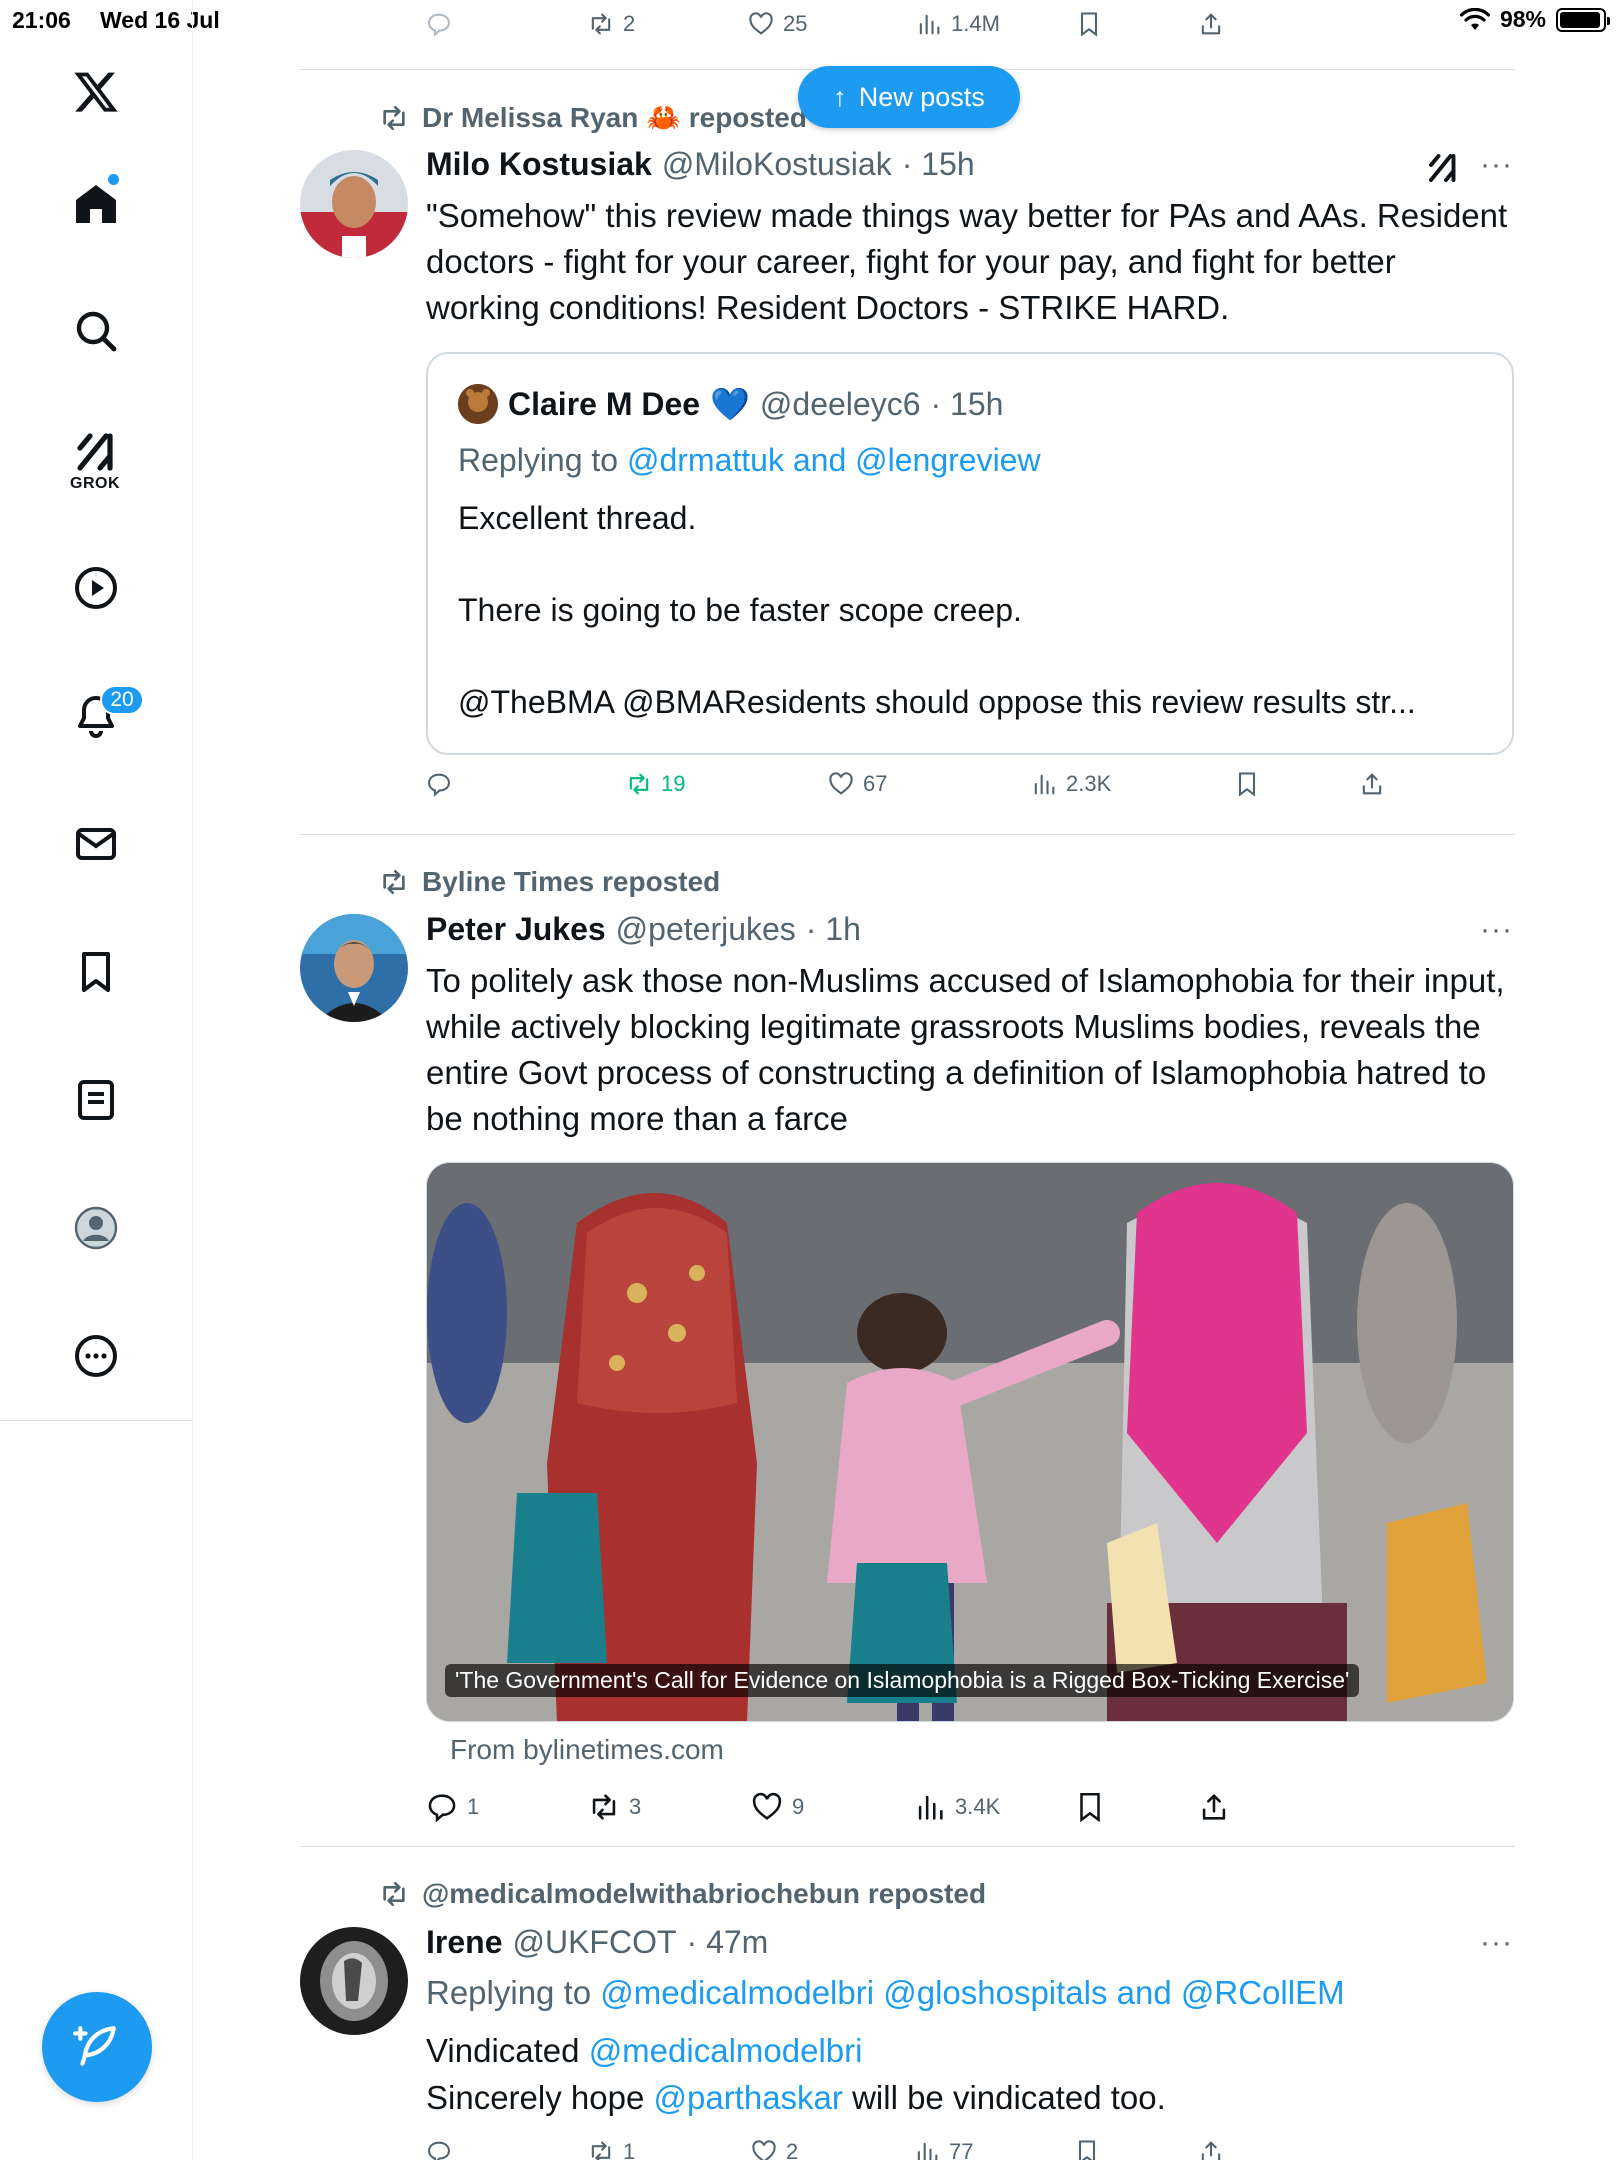  What do you see at coordinates (706, 929) in the screenshot?
I see `author-handle: @peterjukes` at bounding box center [706, 929].